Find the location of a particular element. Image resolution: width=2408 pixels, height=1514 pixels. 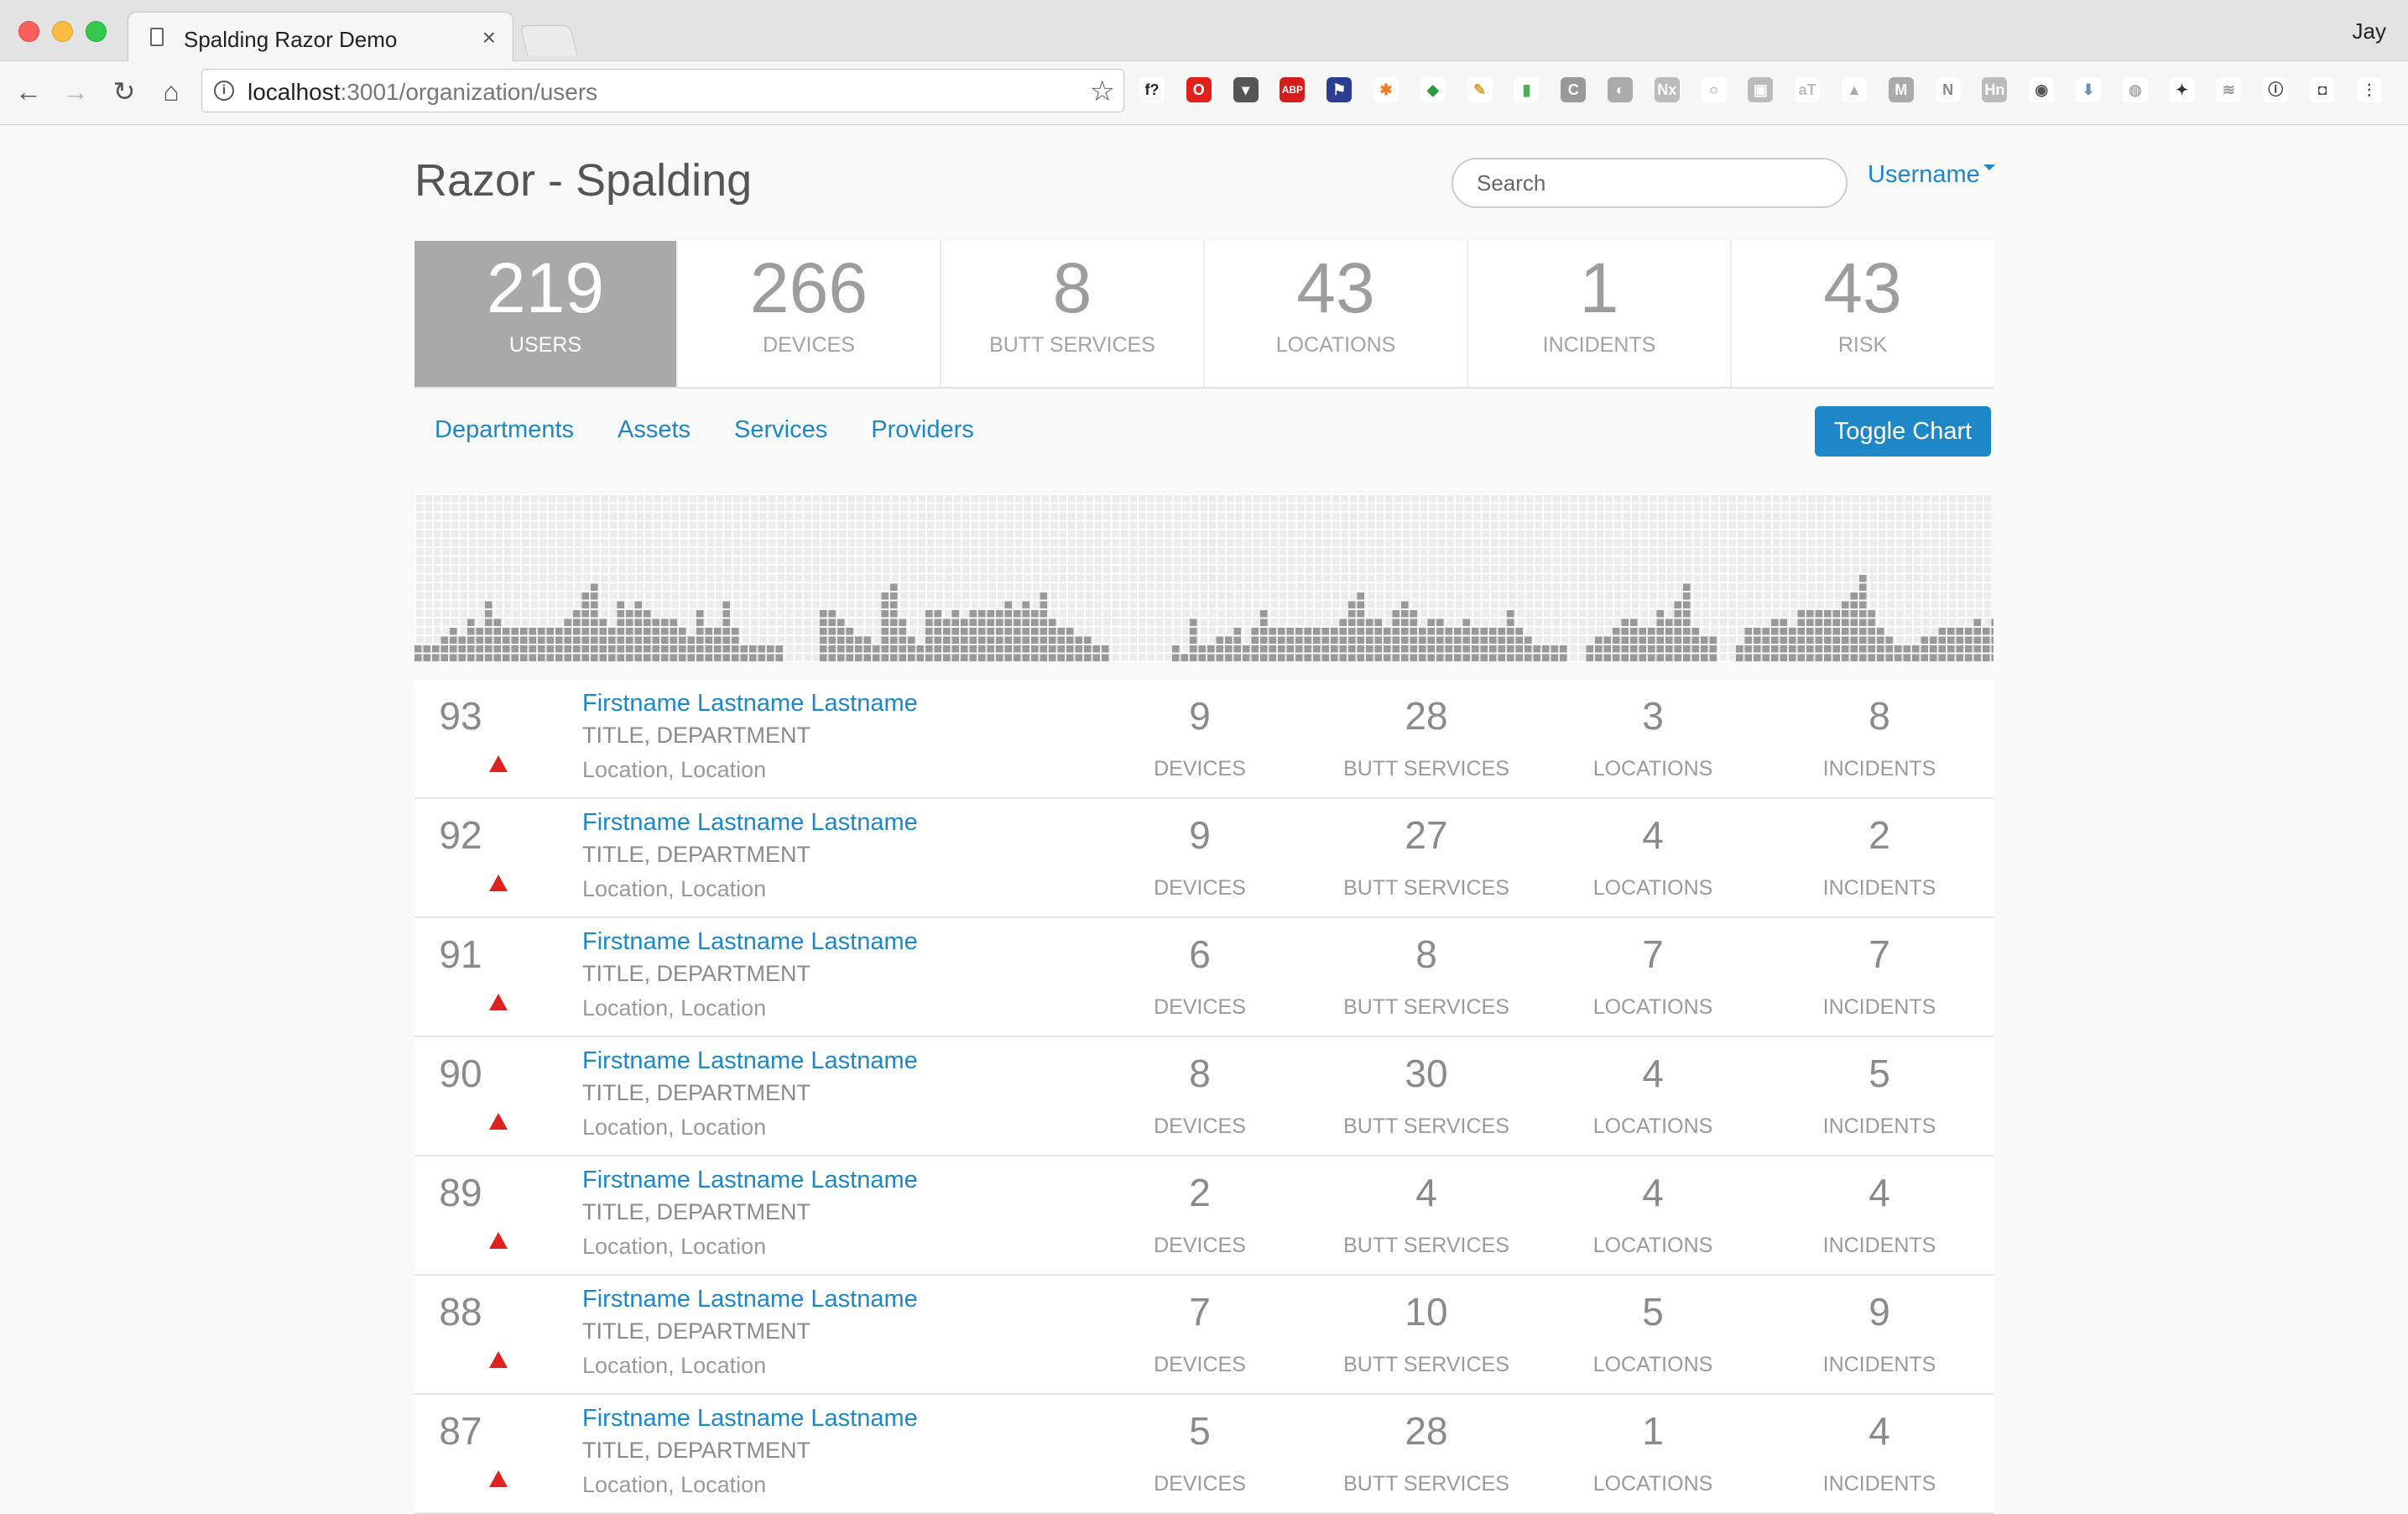

pocket-extension-icon: ▾ is located at coordinates (1246, 89).